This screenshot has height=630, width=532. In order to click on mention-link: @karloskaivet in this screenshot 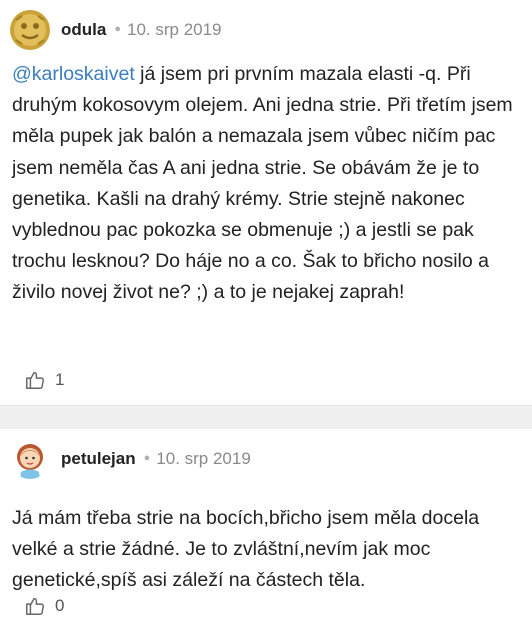, I will do `click(73, 74)`.